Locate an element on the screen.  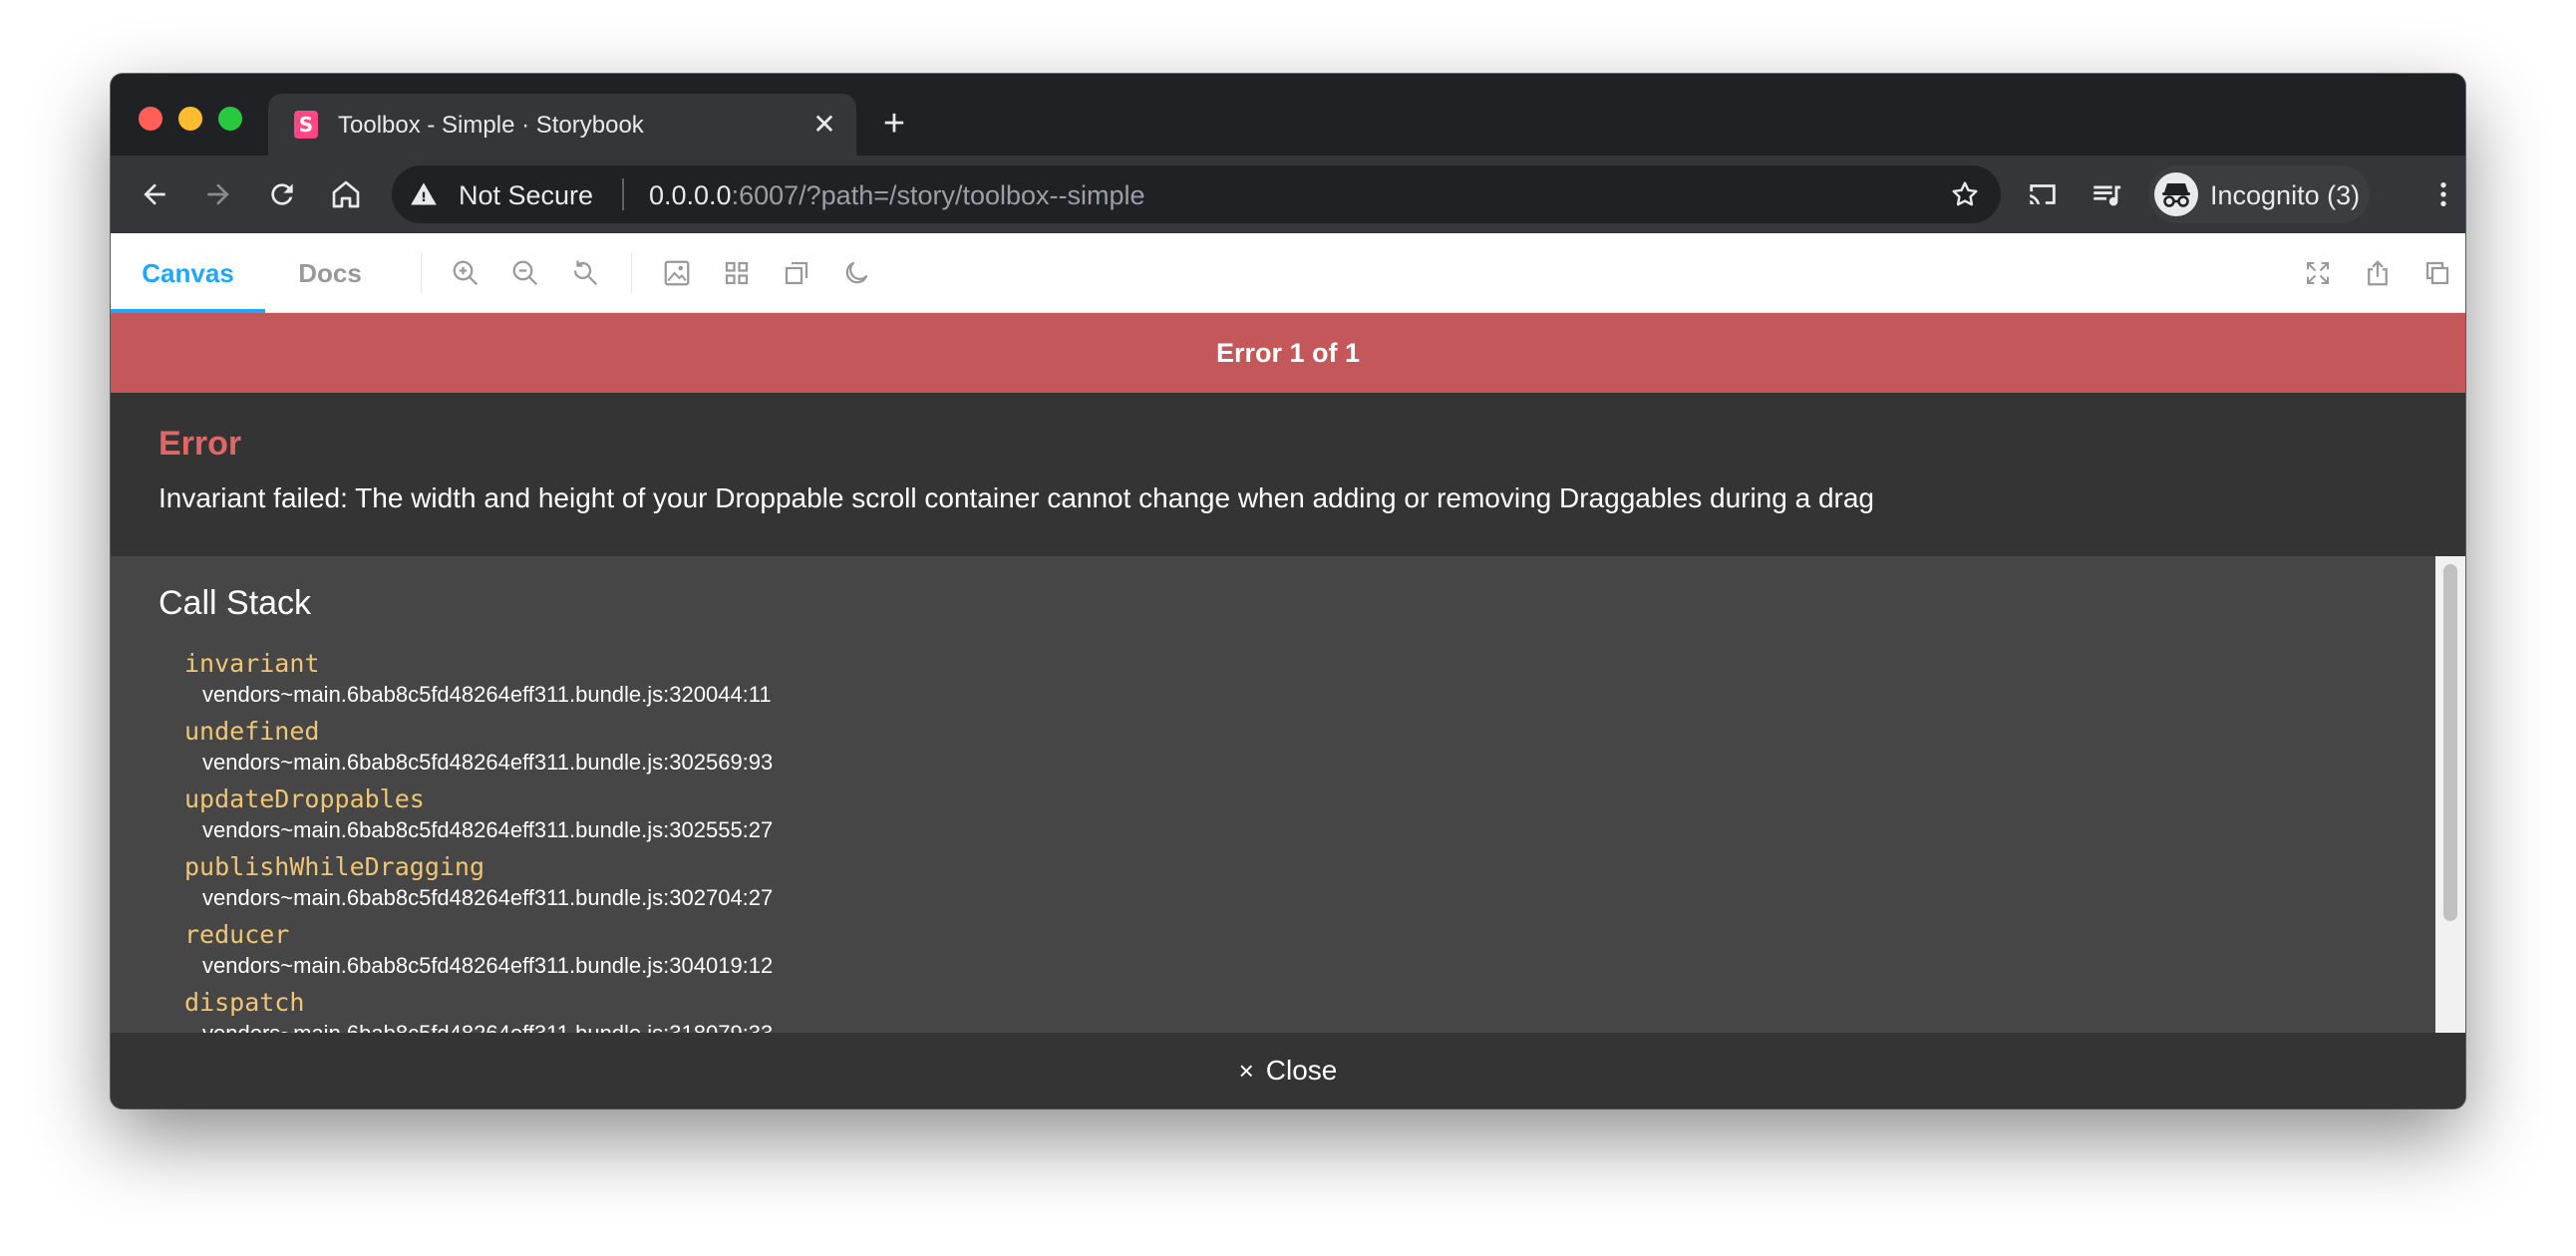
forward-button is located at coordinates (218, 194).